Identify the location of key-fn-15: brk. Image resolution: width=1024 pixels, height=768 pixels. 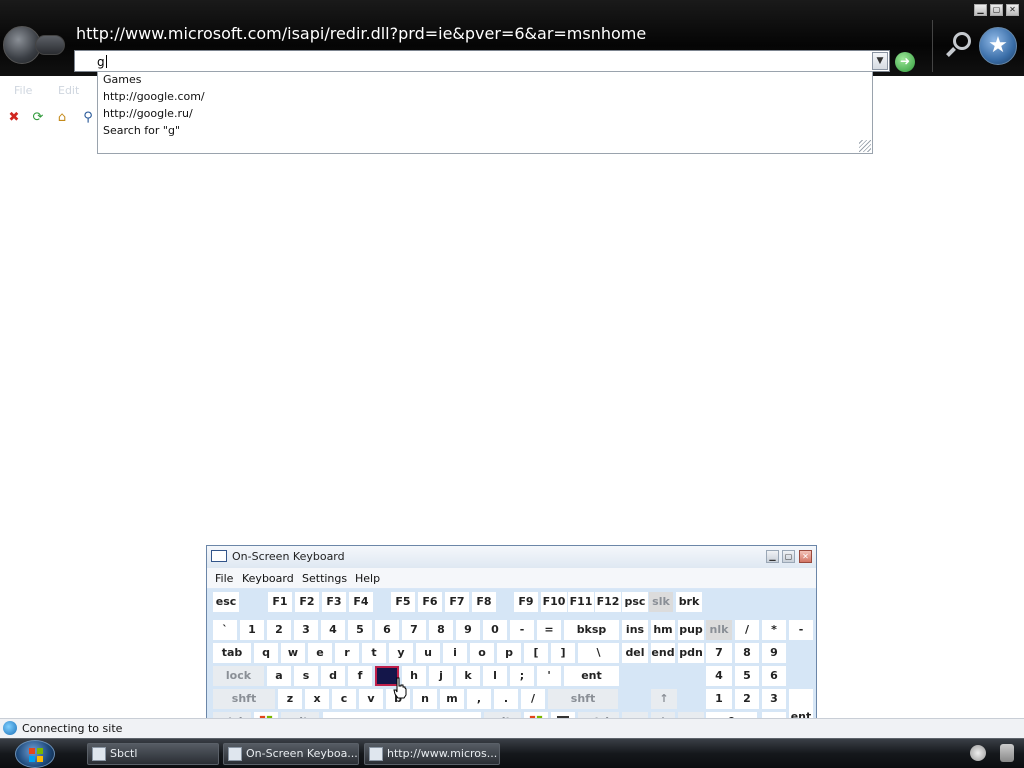
(689, 602).